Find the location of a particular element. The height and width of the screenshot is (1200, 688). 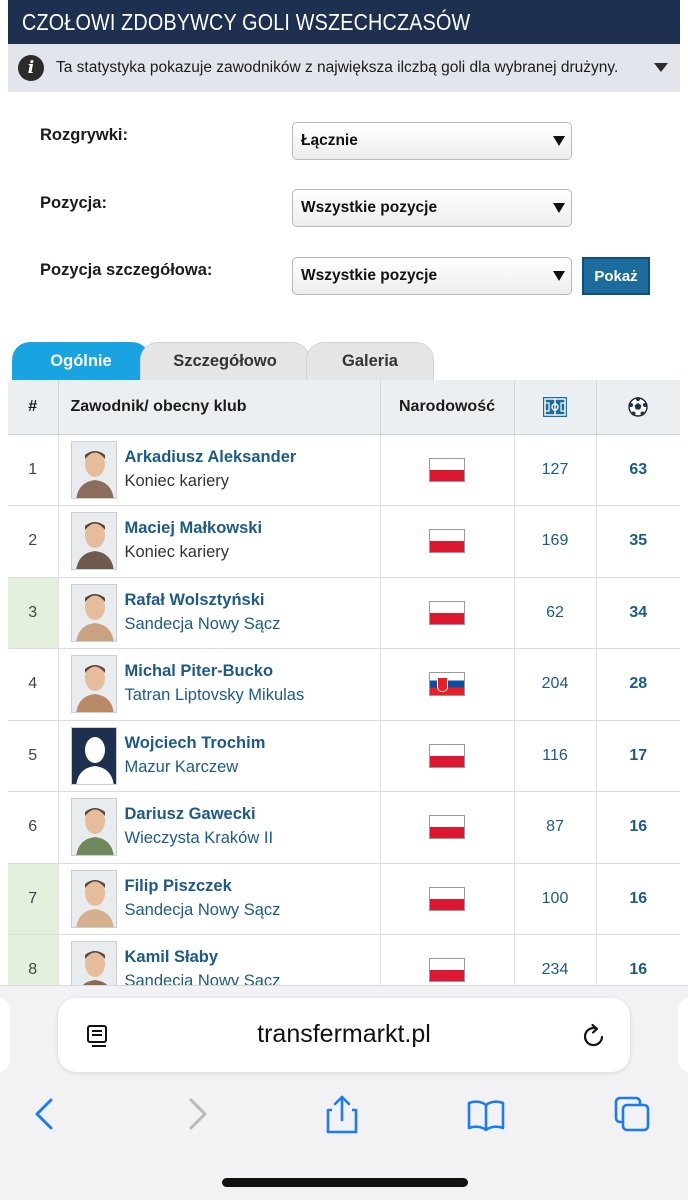

goals-link: 35 is located at coordinates (638, 541).